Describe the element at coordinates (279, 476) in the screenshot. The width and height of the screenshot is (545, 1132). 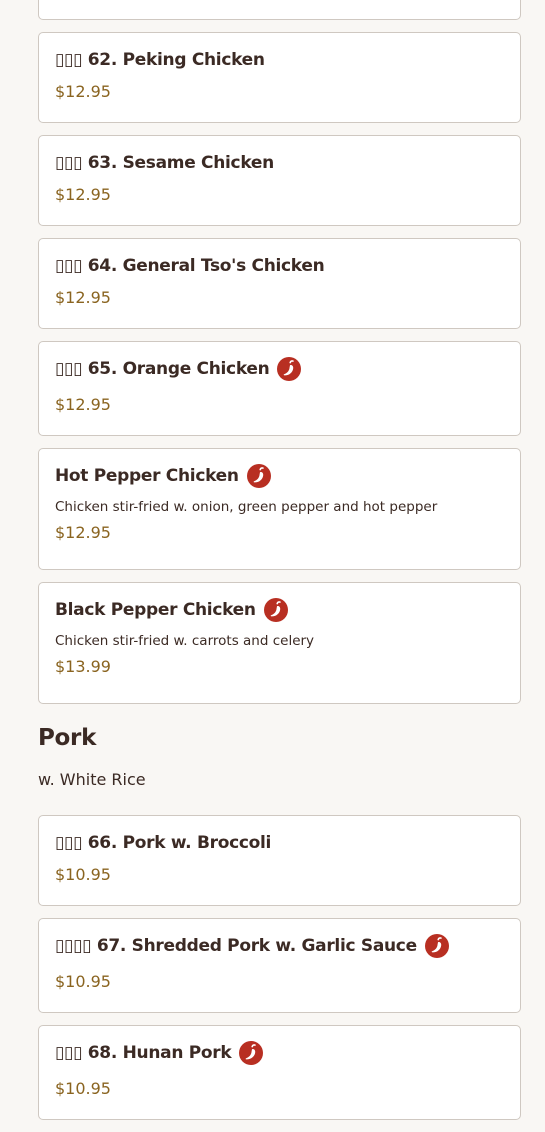
I see `item-name-row: Hot Pepper Chicken` at that location.